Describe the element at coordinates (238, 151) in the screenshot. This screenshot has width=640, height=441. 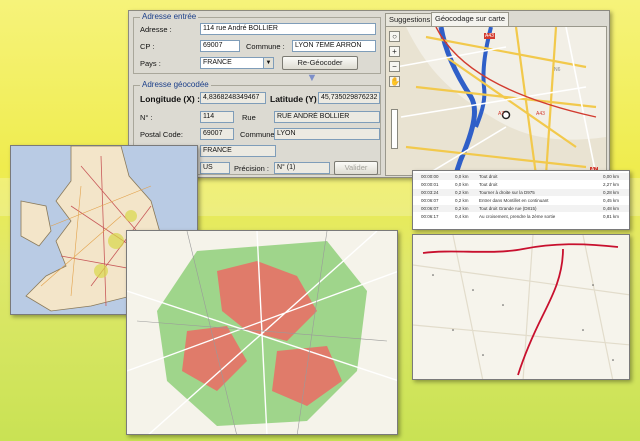
I see `result-country-field: FRANCE` at that location.